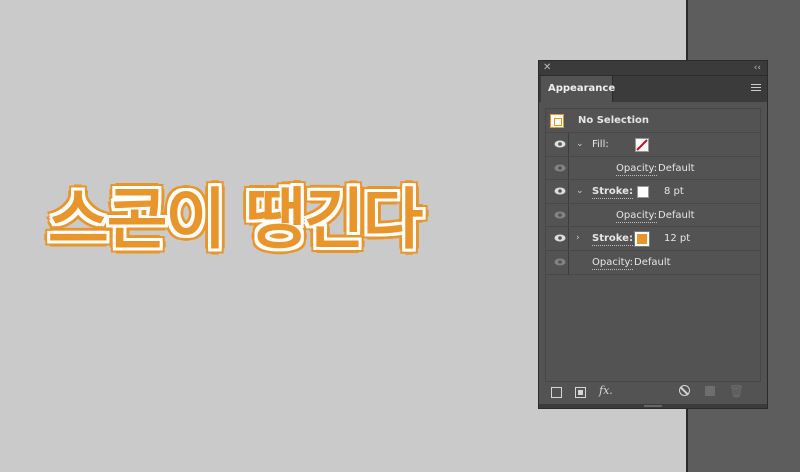 The width and height of the screenshot is (800, 472). Describe the element at coordinates (547, 68) in the screenshot. I see `close-icon: ✕` at that location.